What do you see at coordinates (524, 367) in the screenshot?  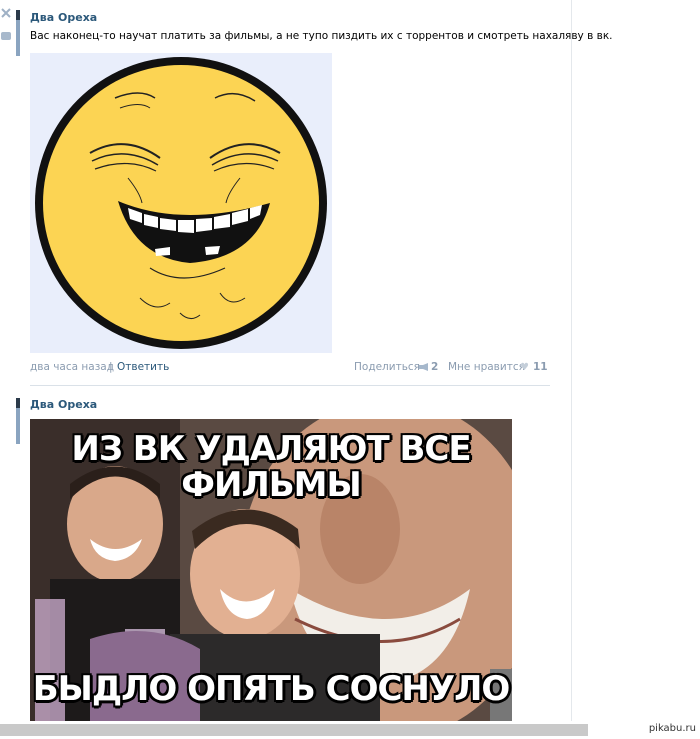 I see `heart-icon: ♥` at bounding box center [524, 367].